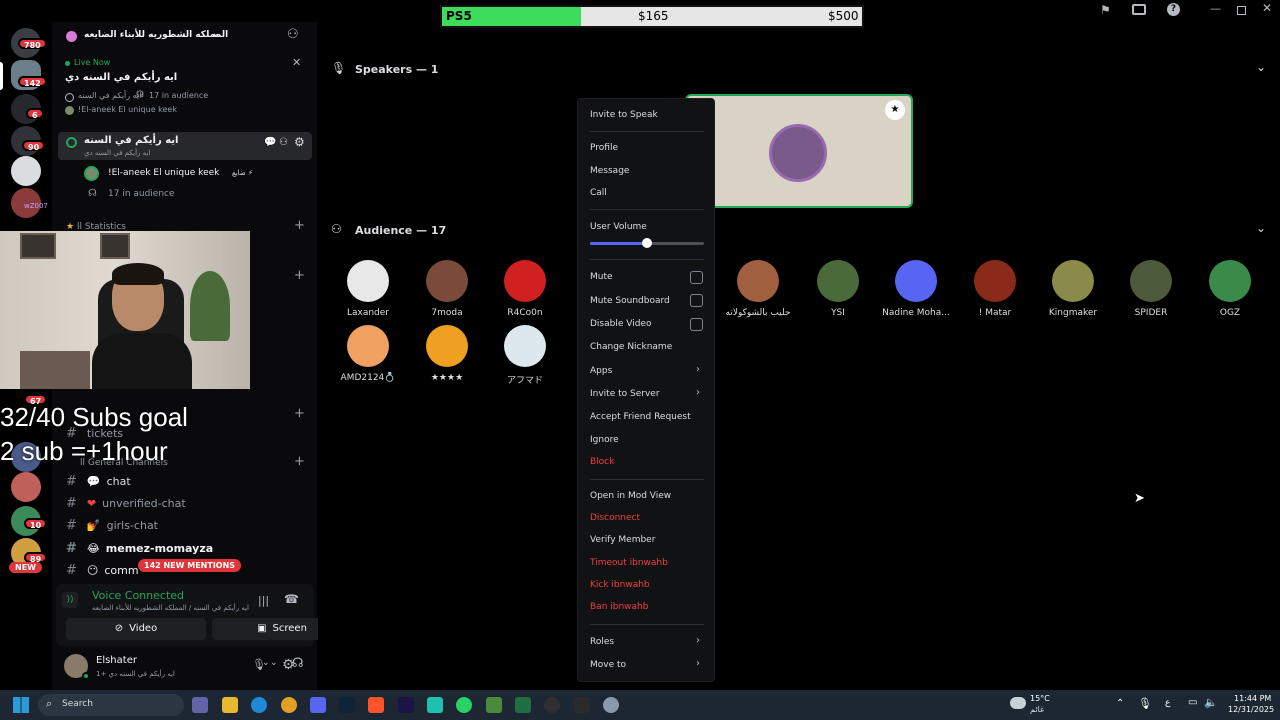  I want to click on audience-member: ★★★★, so click(447, 354).